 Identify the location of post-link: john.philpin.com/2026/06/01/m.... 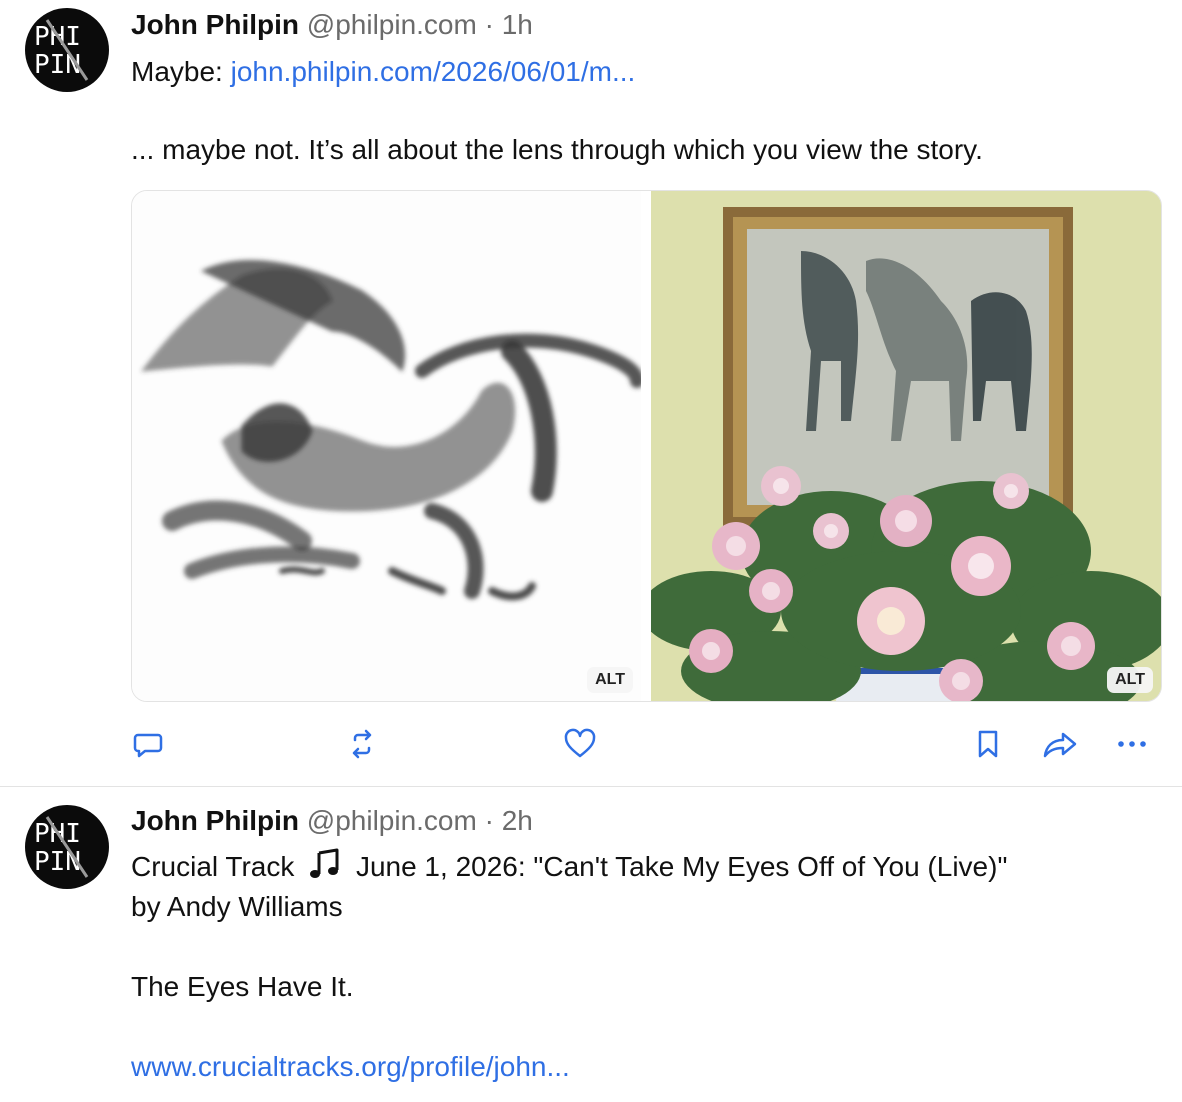
(433, 71).